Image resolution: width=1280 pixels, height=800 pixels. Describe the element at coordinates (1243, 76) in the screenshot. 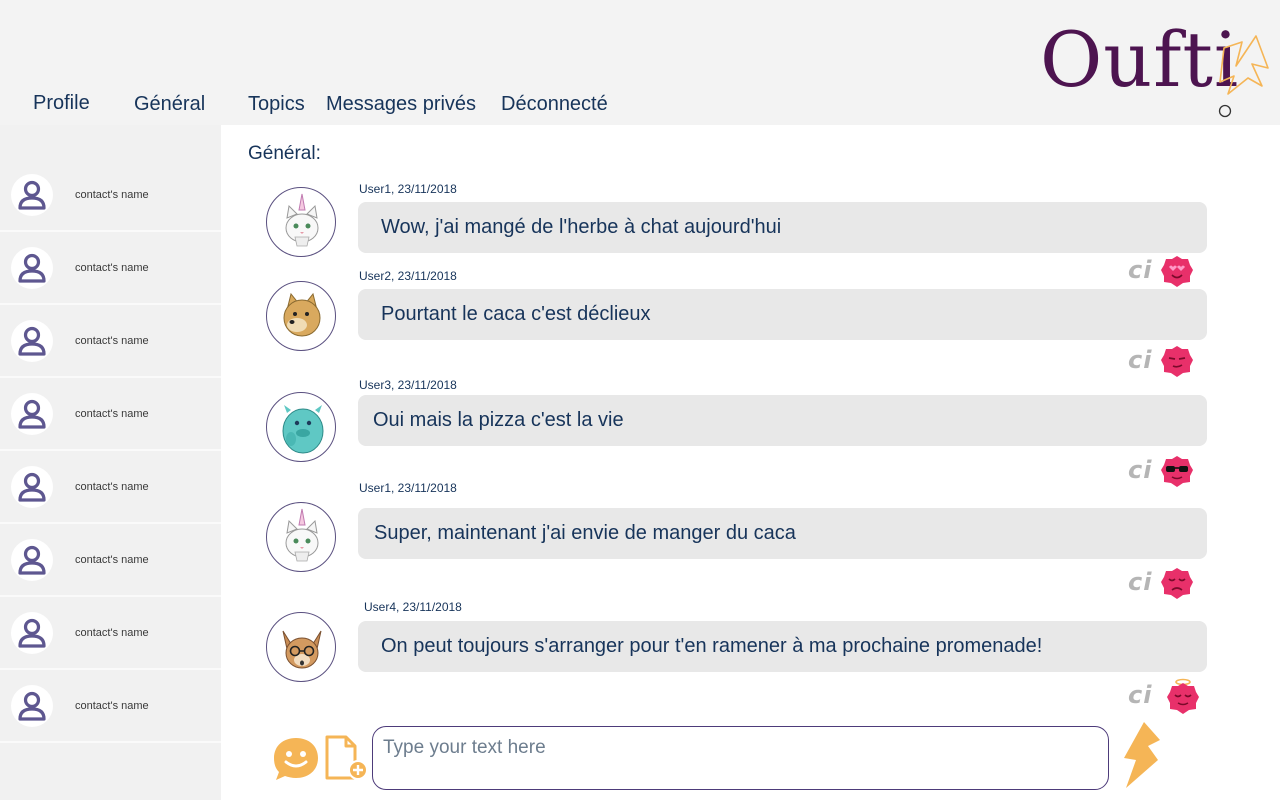

I see `lightning-bolt-logo-icon` at that location.